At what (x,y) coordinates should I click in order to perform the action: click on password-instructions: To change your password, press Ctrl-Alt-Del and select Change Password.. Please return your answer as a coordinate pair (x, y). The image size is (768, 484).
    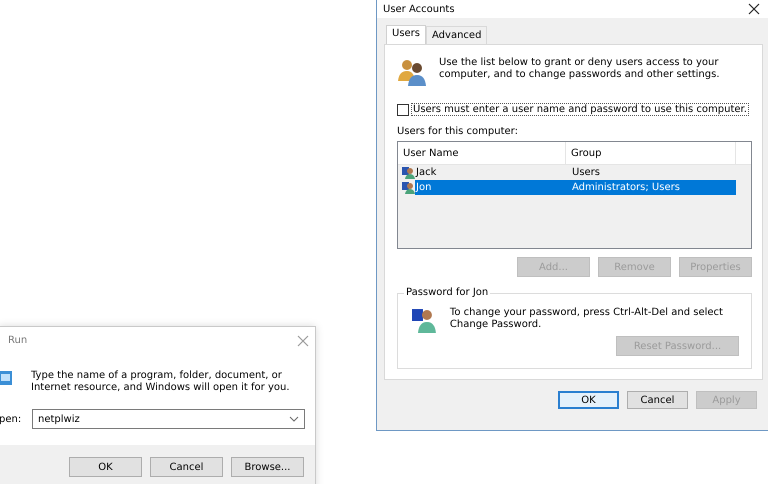
    Looking at the image, I should click on (587, 319).